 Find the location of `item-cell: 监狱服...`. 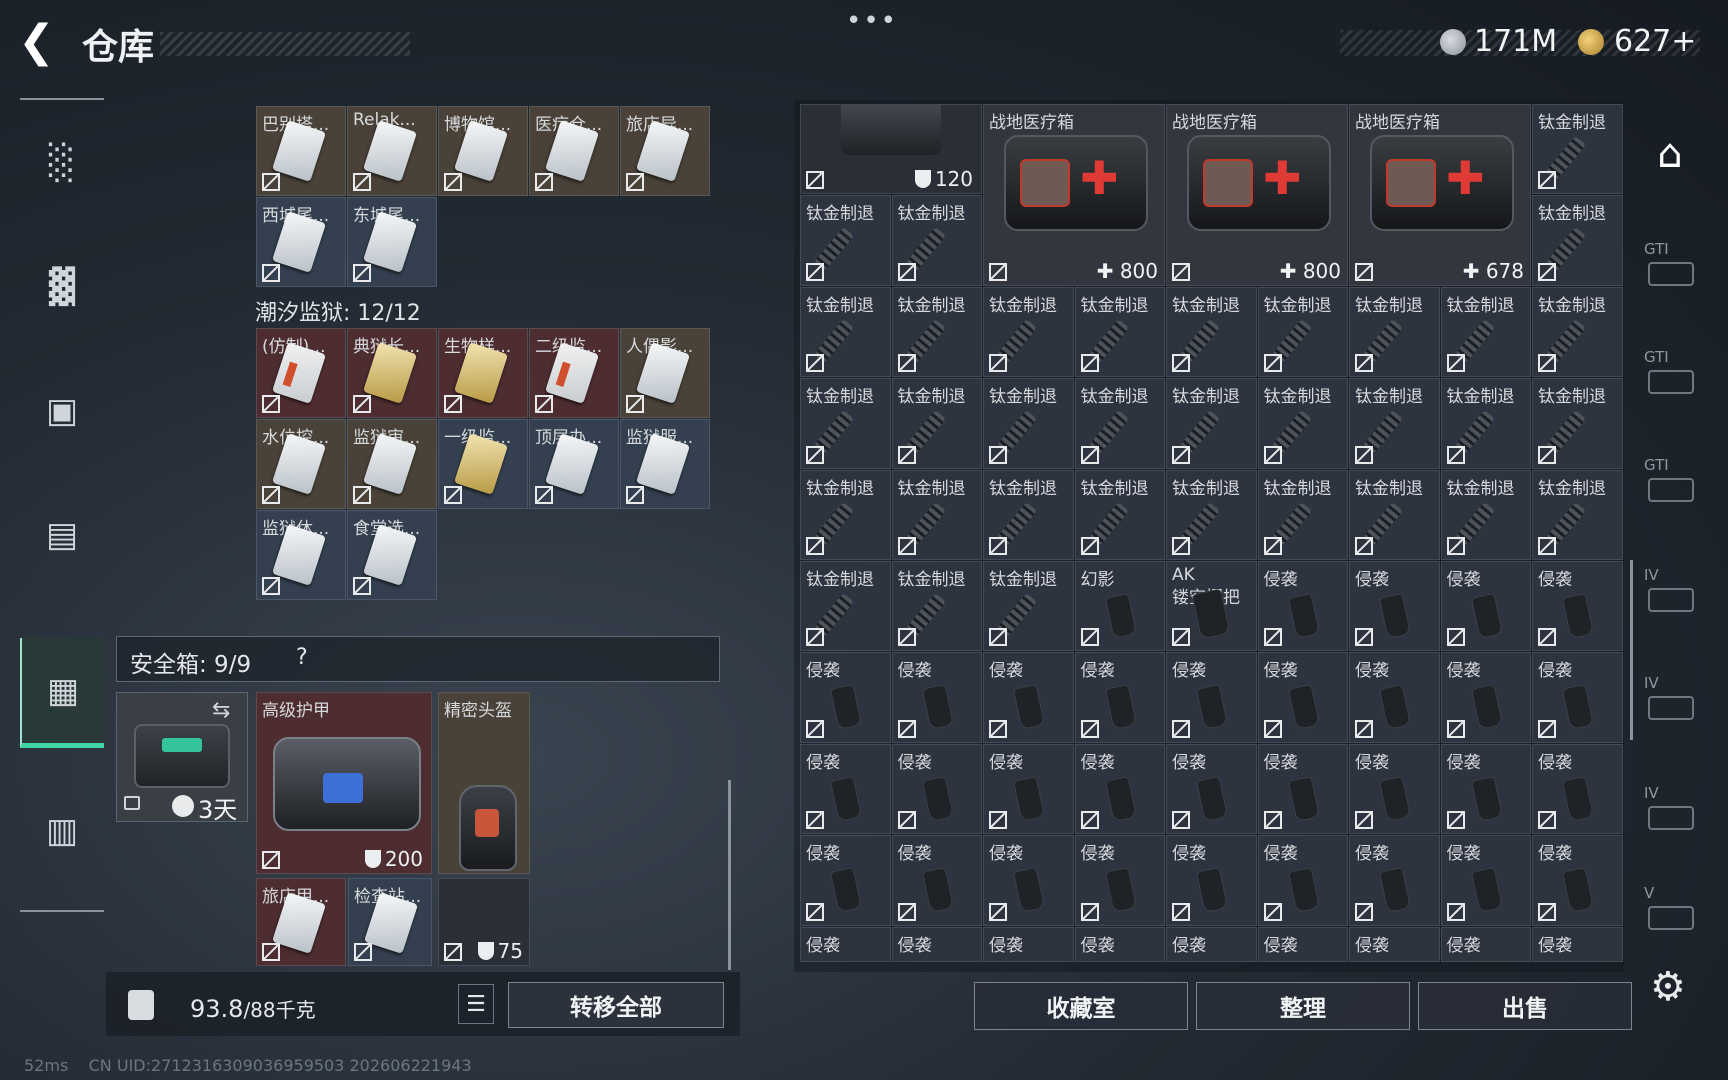

item-cell: 监狱服... is located at coordinates (665, 464).